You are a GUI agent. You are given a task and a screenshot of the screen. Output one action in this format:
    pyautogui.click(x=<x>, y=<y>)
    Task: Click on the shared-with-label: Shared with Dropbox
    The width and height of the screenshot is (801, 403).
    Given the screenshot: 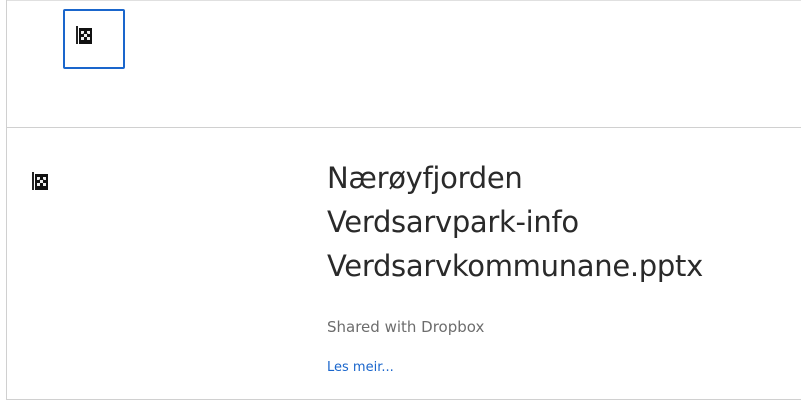 What is the action you would take?
    pyautogui.click(x=406, y=327)
    